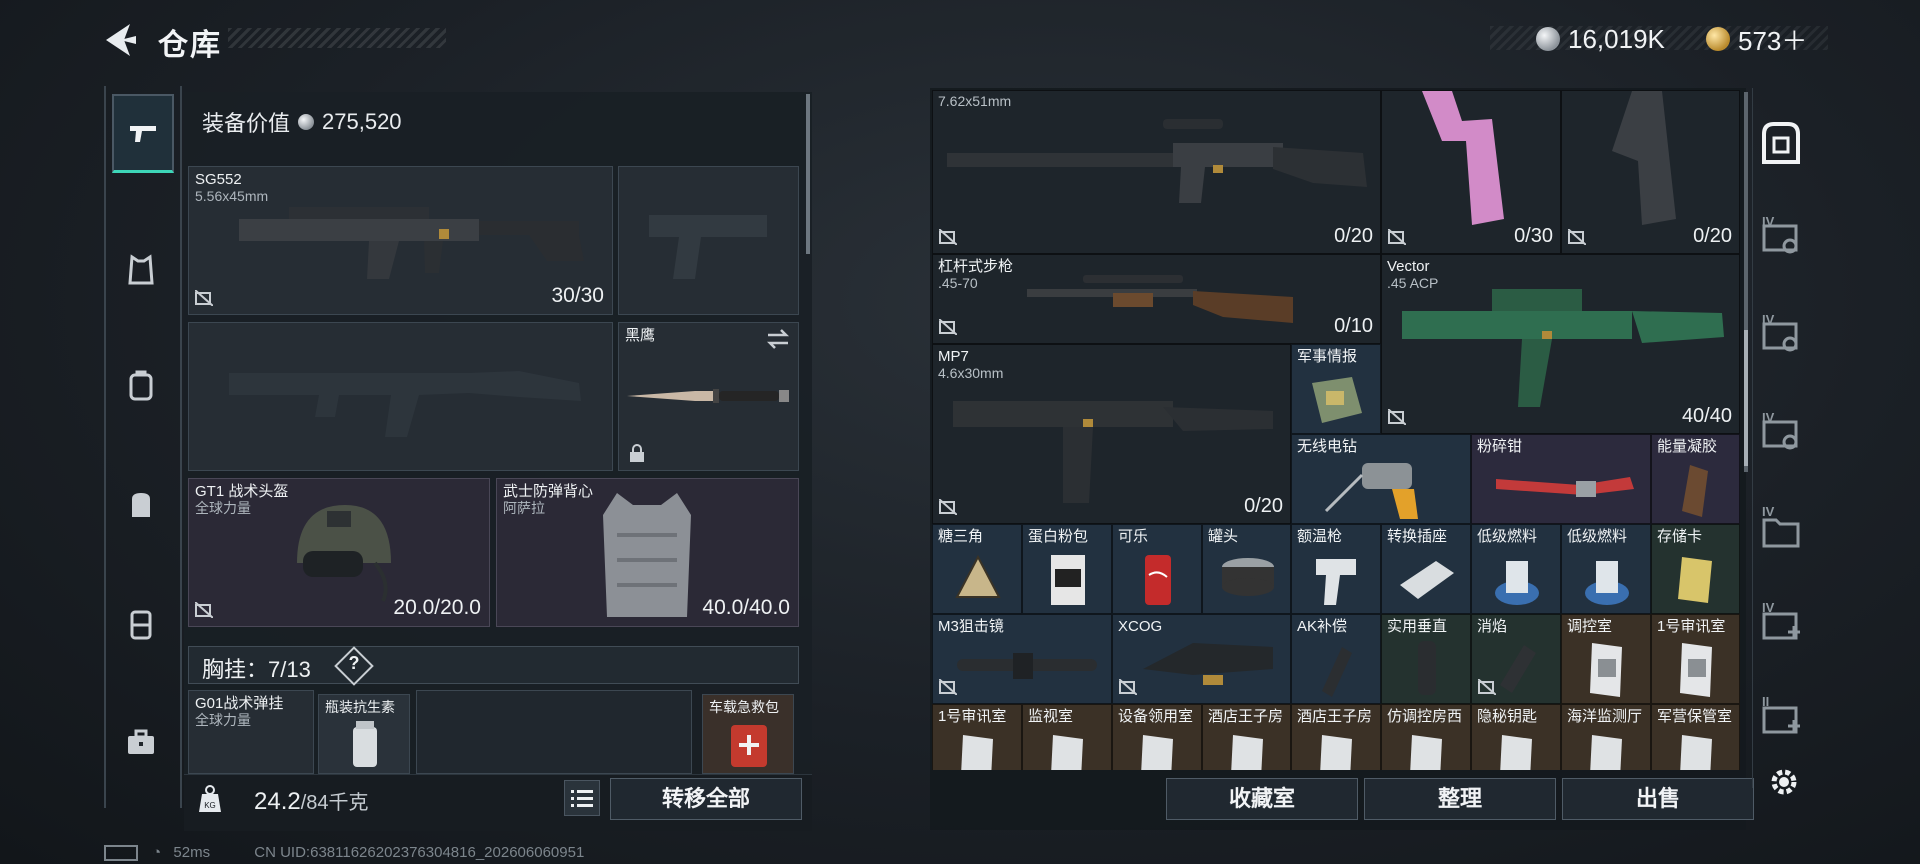 The height and width of the screenshot is (864, 1920). Describe the element at coordinates (1606, 659) in the screenshot. I see `stash-item-key-control-room: 调控室` at that location.